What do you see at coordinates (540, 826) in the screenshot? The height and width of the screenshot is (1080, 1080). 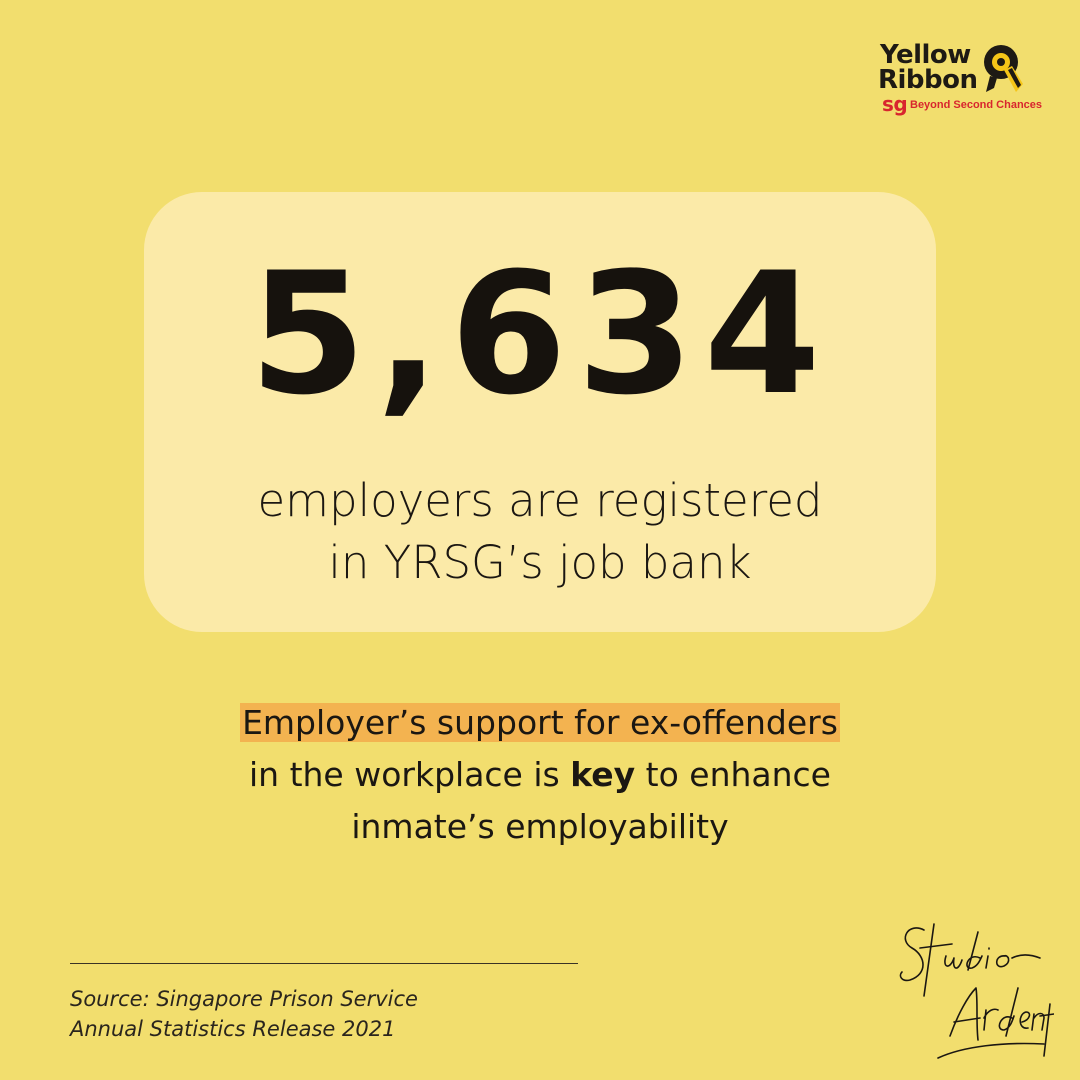 I see `message-line-3: inmate’s employability` at bounding box center [540, 826].